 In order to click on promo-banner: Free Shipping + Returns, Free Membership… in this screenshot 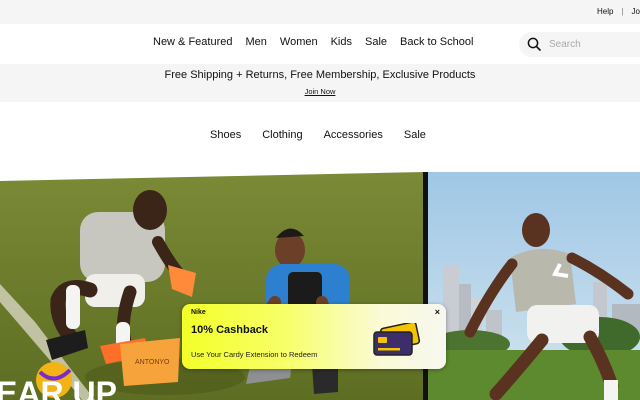, I will do `click(320, 83)`.